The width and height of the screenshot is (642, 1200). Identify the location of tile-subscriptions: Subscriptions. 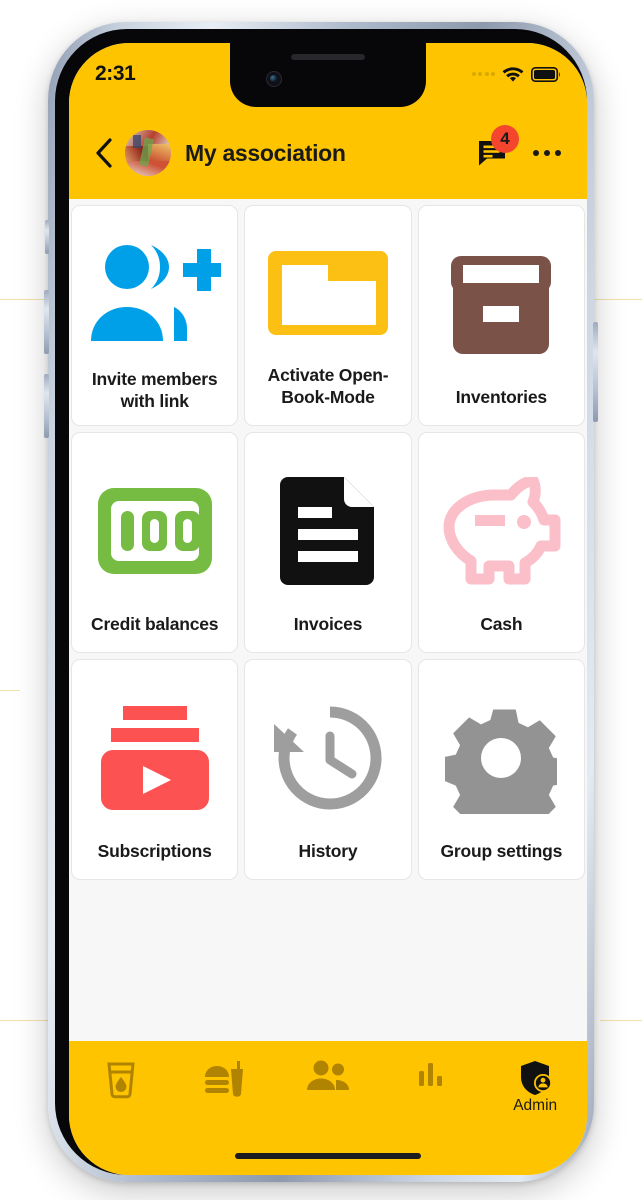
(155, 769).